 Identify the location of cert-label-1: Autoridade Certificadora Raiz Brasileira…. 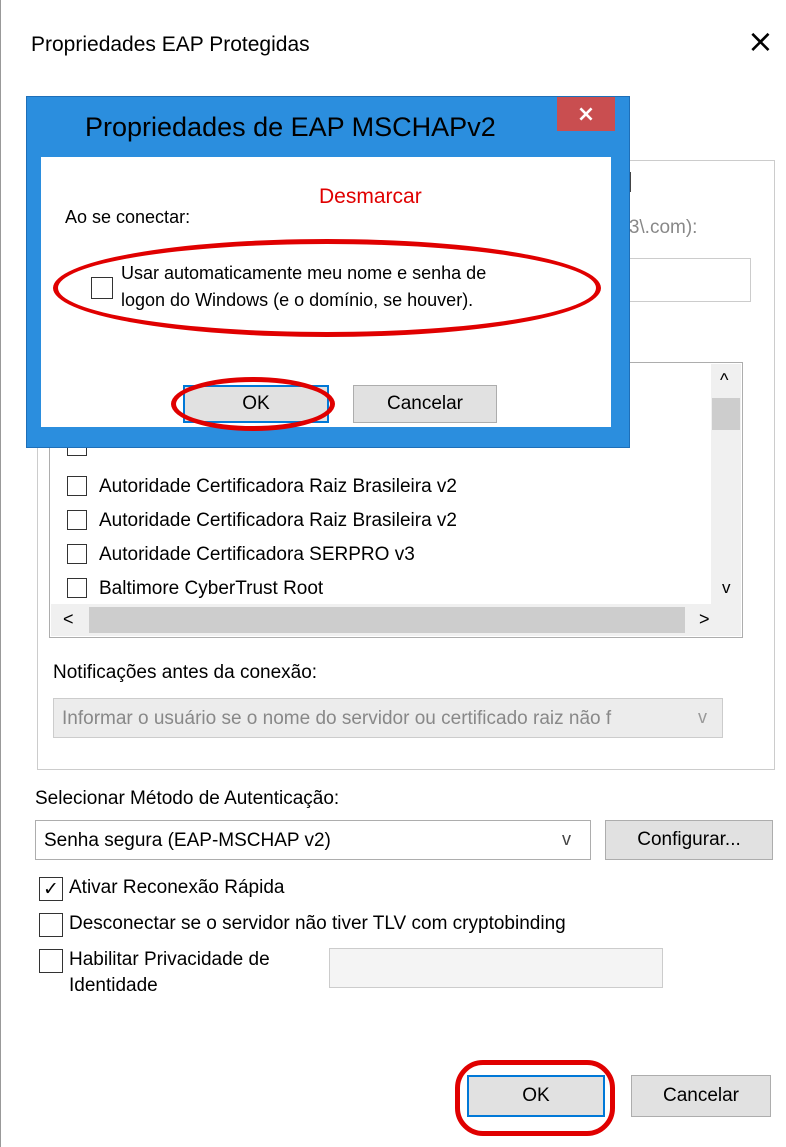
(278, 486).